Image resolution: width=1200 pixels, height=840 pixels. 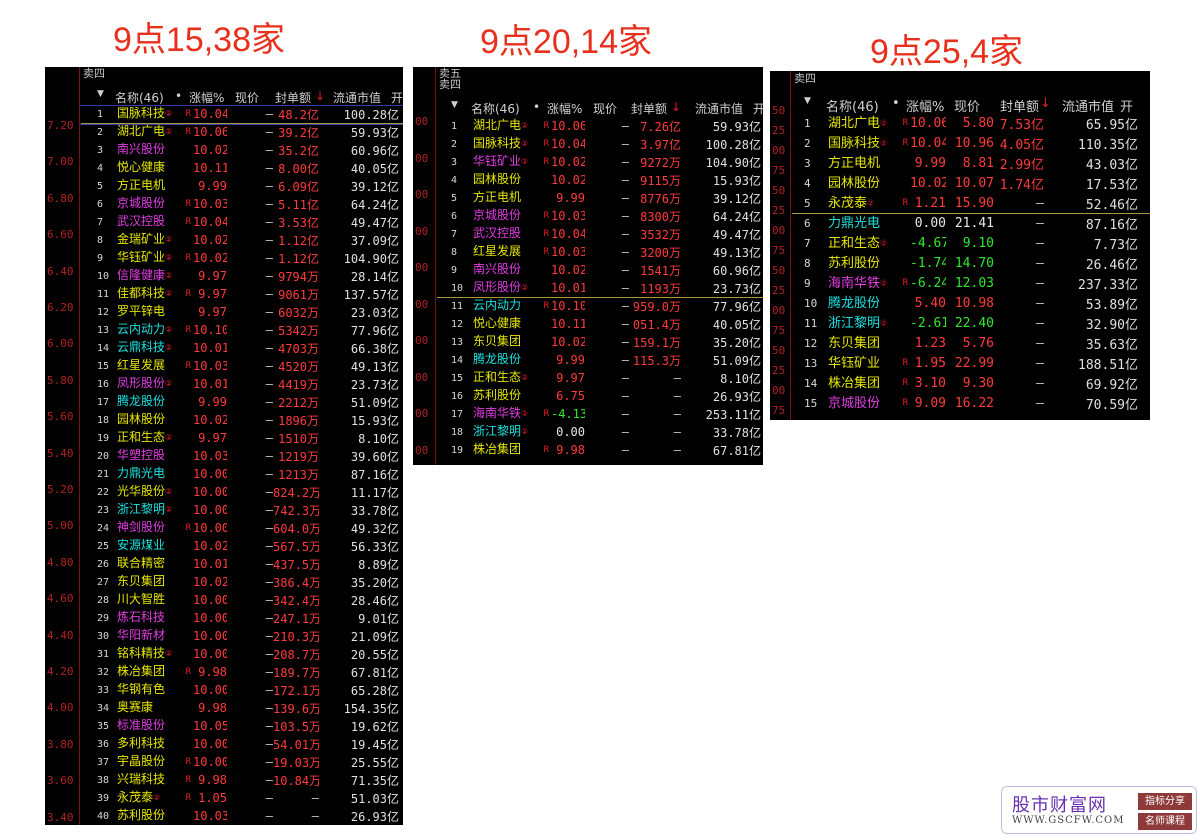 I want to click on table-row: 18 园林股份 10.02 –1896万 15.93亿, so click(x=224, y=420).